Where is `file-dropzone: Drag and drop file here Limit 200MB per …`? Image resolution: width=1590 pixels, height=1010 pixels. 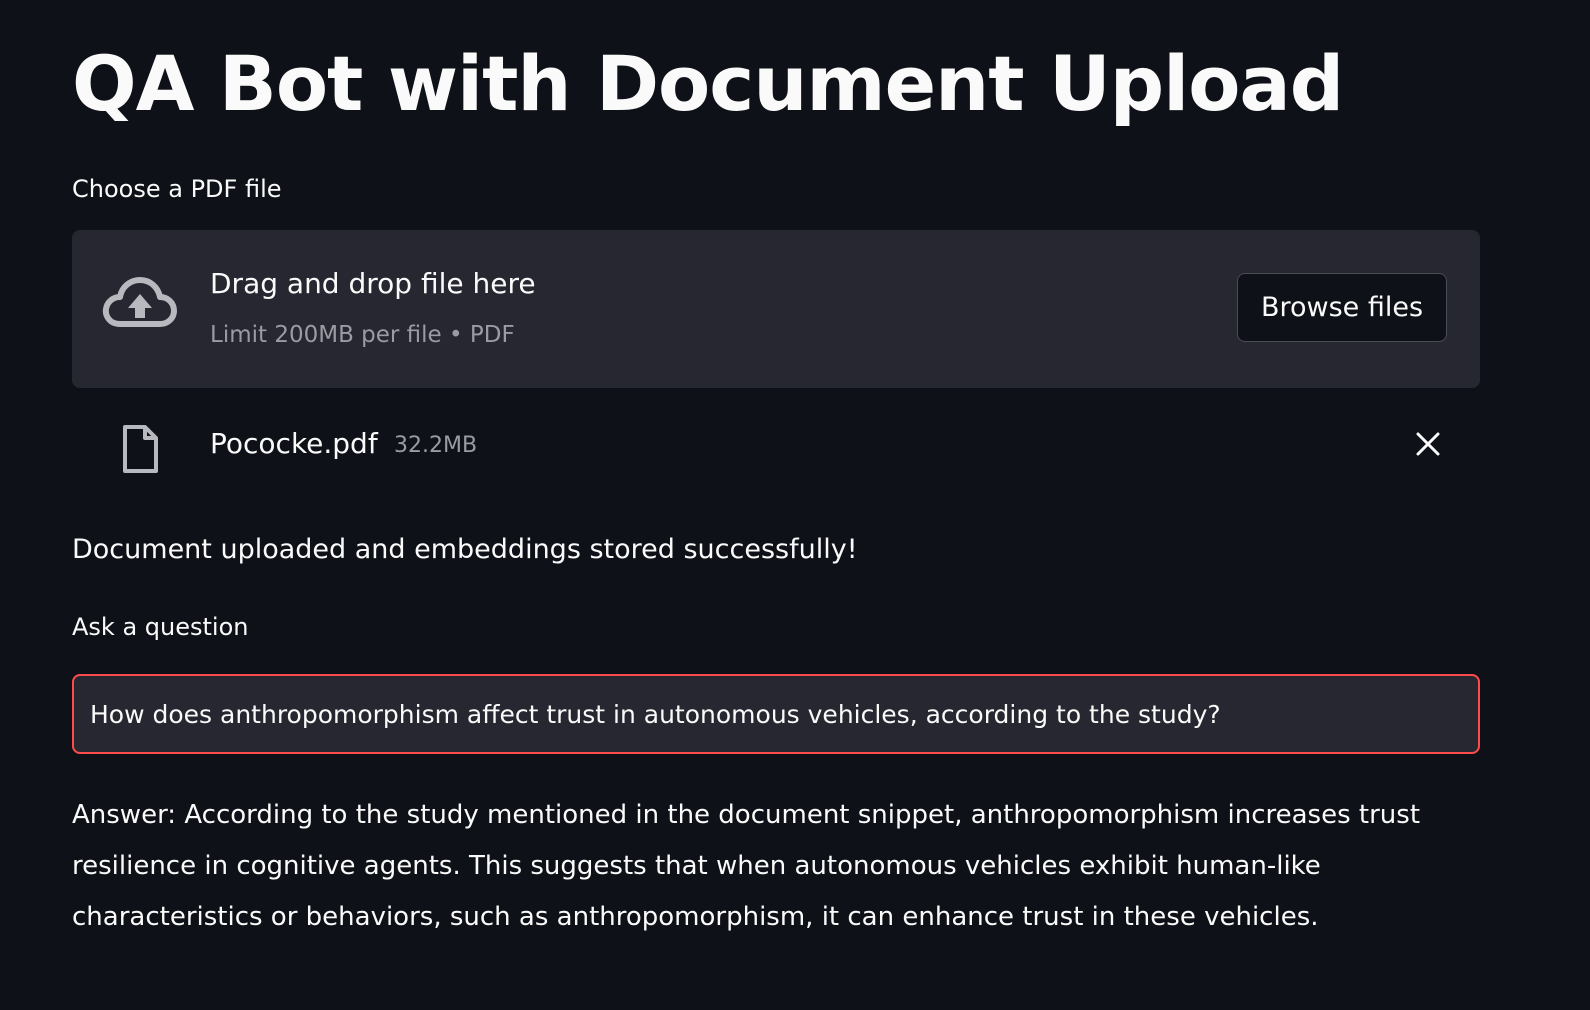 file-dropzone: Drag and drop file here Limit 200MB per … is located at coordinates (776, 309).